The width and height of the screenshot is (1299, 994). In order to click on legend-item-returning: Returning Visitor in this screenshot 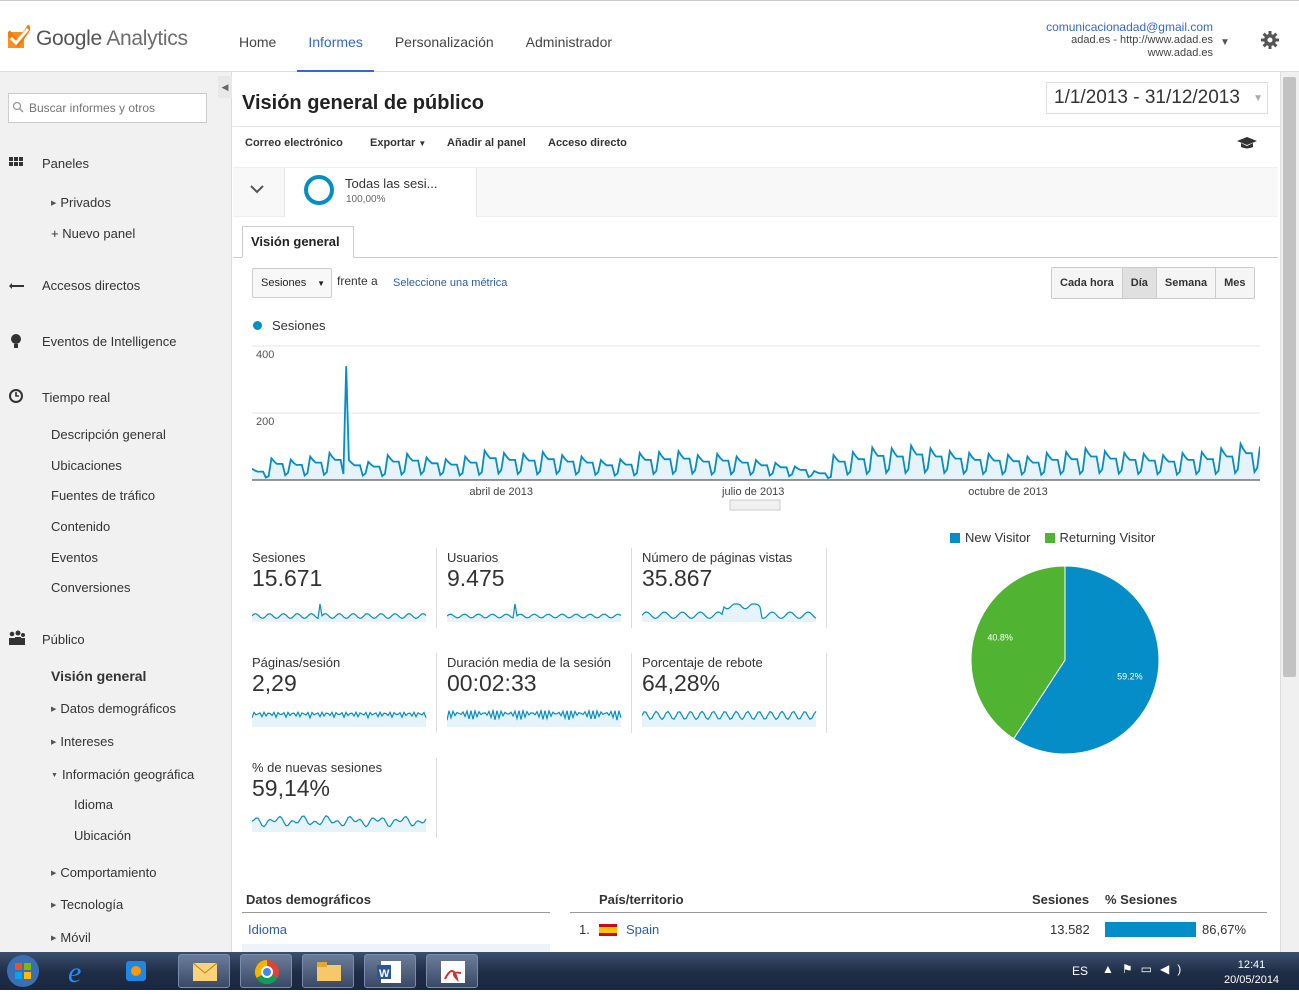, I will do `click(1099, 537)`.